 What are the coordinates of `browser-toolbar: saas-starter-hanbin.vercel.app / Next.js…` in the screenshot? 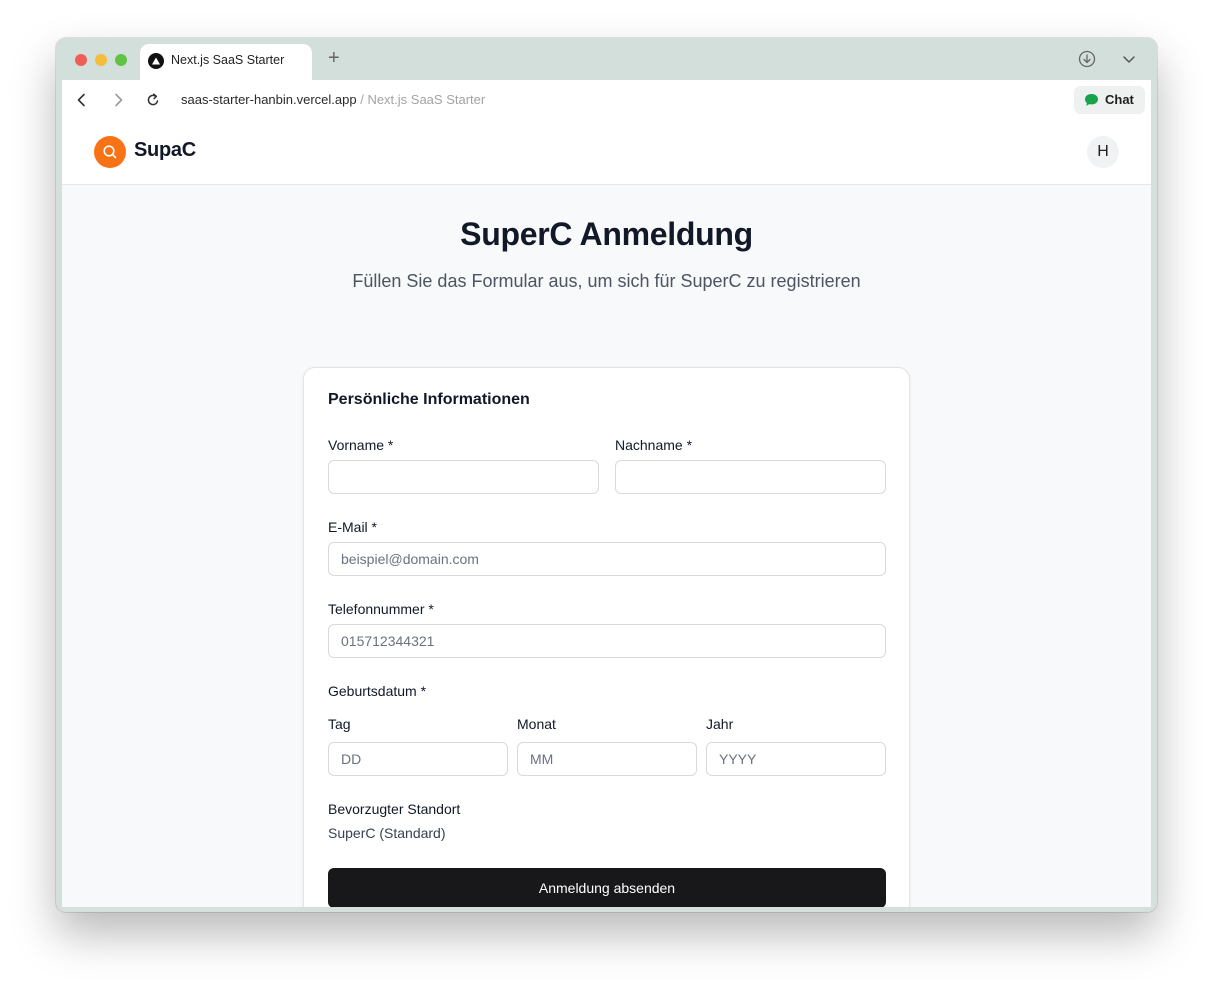 It's located at (606, 100).